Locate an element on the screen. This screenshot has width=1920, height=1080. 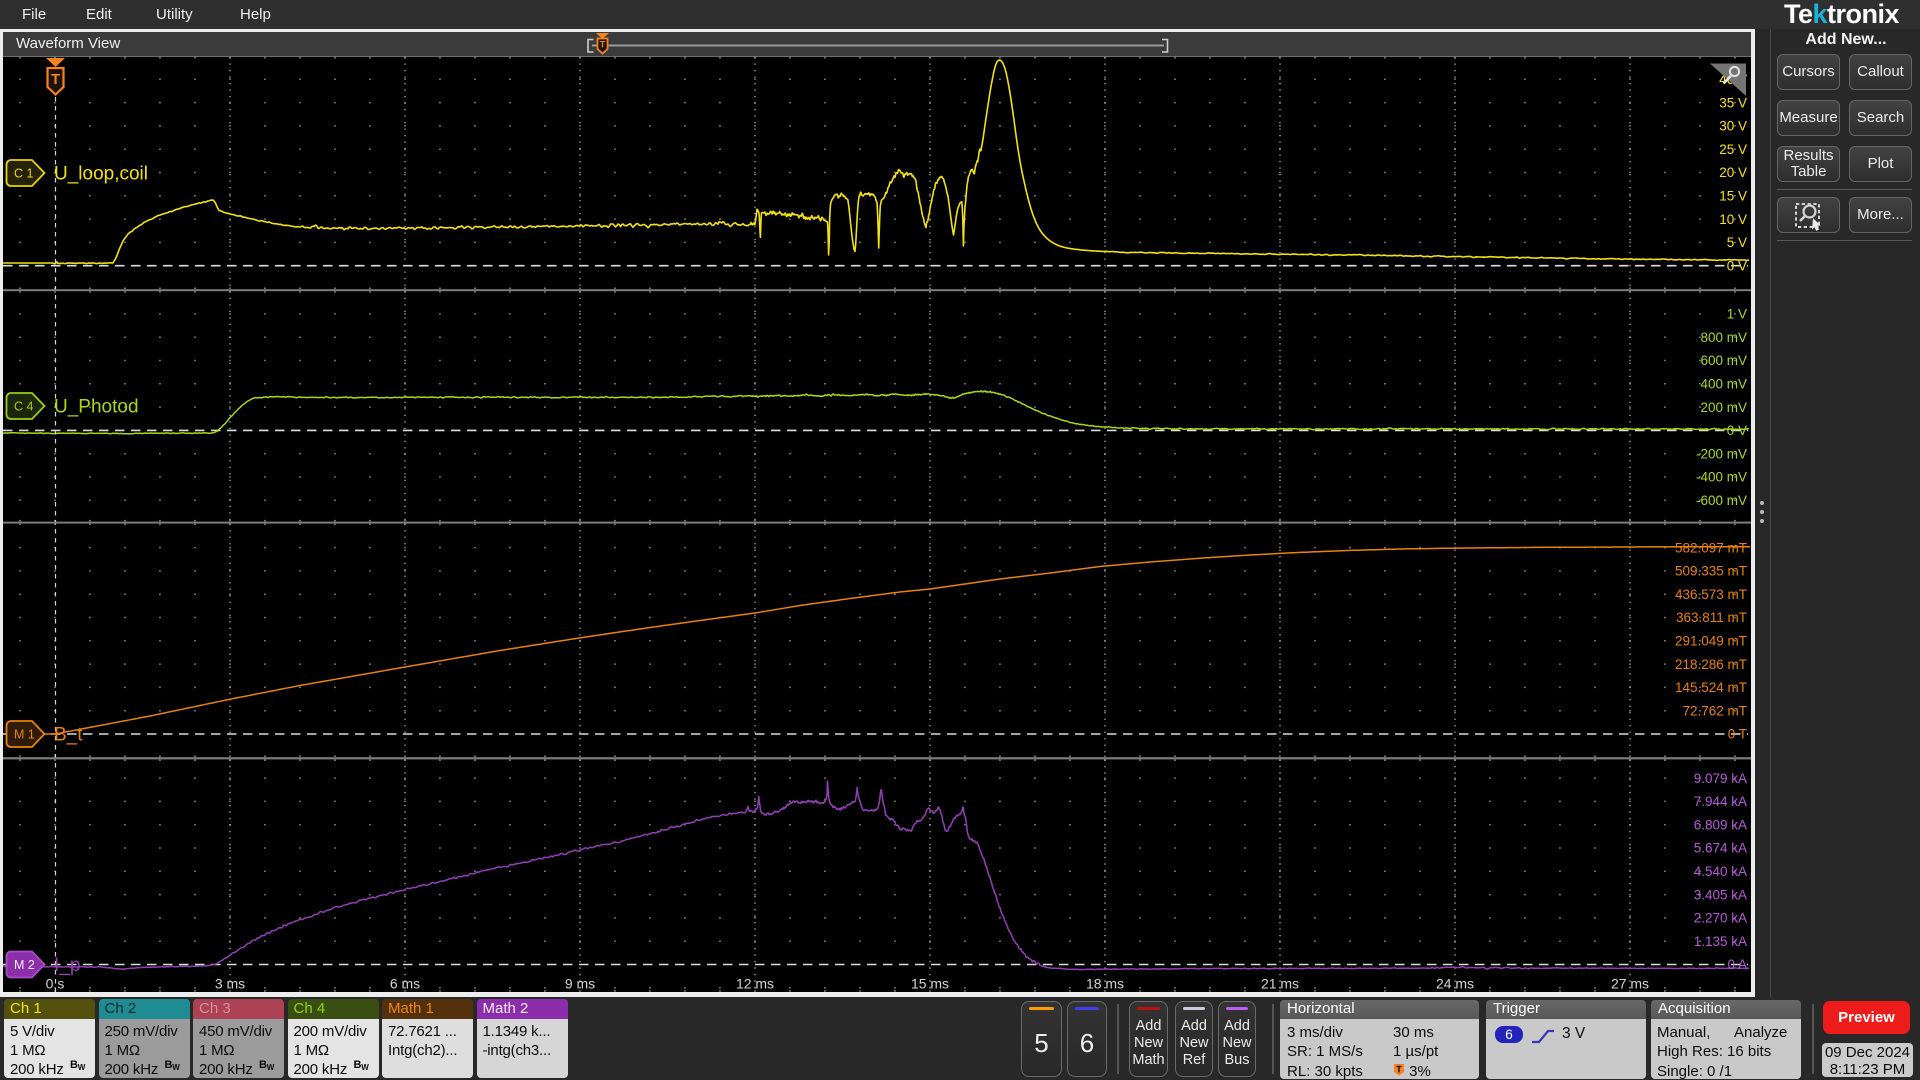
svg-text: C 1 is located at coordinates (24, 174).